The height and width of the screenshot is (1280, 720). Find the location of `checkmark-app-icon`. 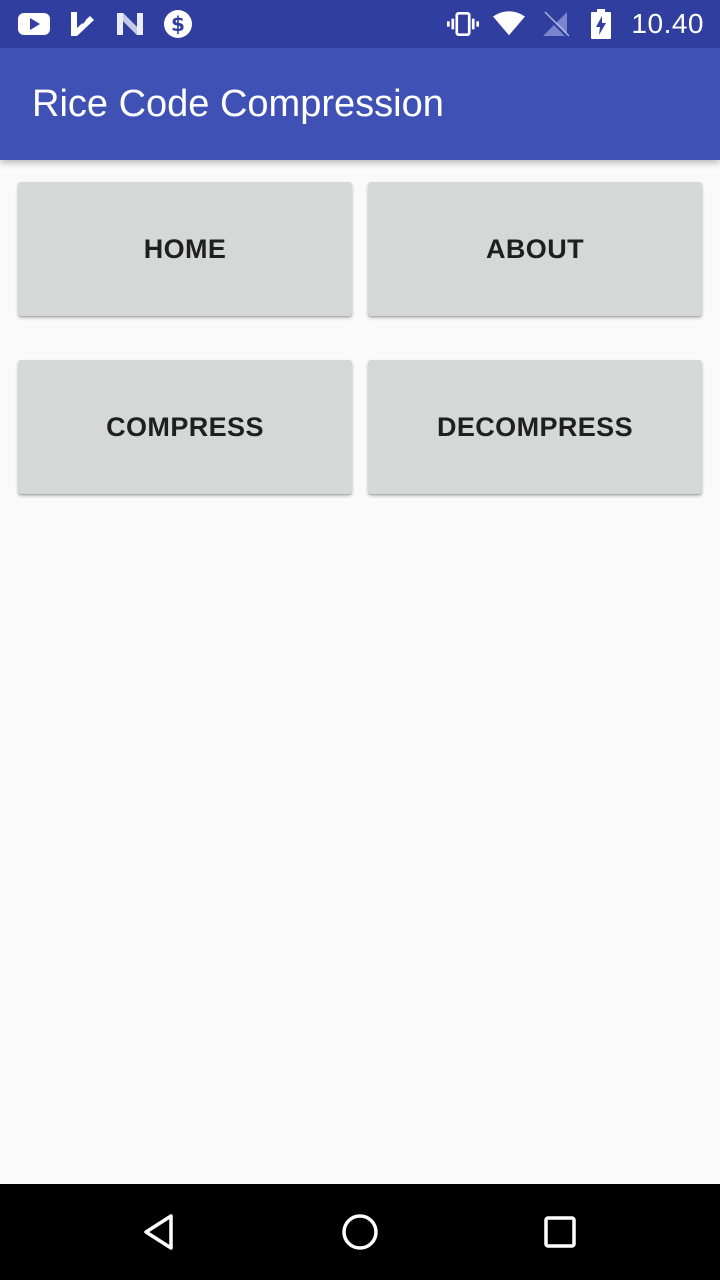

checkmark-app-icon is located at coordinates (82, 24).